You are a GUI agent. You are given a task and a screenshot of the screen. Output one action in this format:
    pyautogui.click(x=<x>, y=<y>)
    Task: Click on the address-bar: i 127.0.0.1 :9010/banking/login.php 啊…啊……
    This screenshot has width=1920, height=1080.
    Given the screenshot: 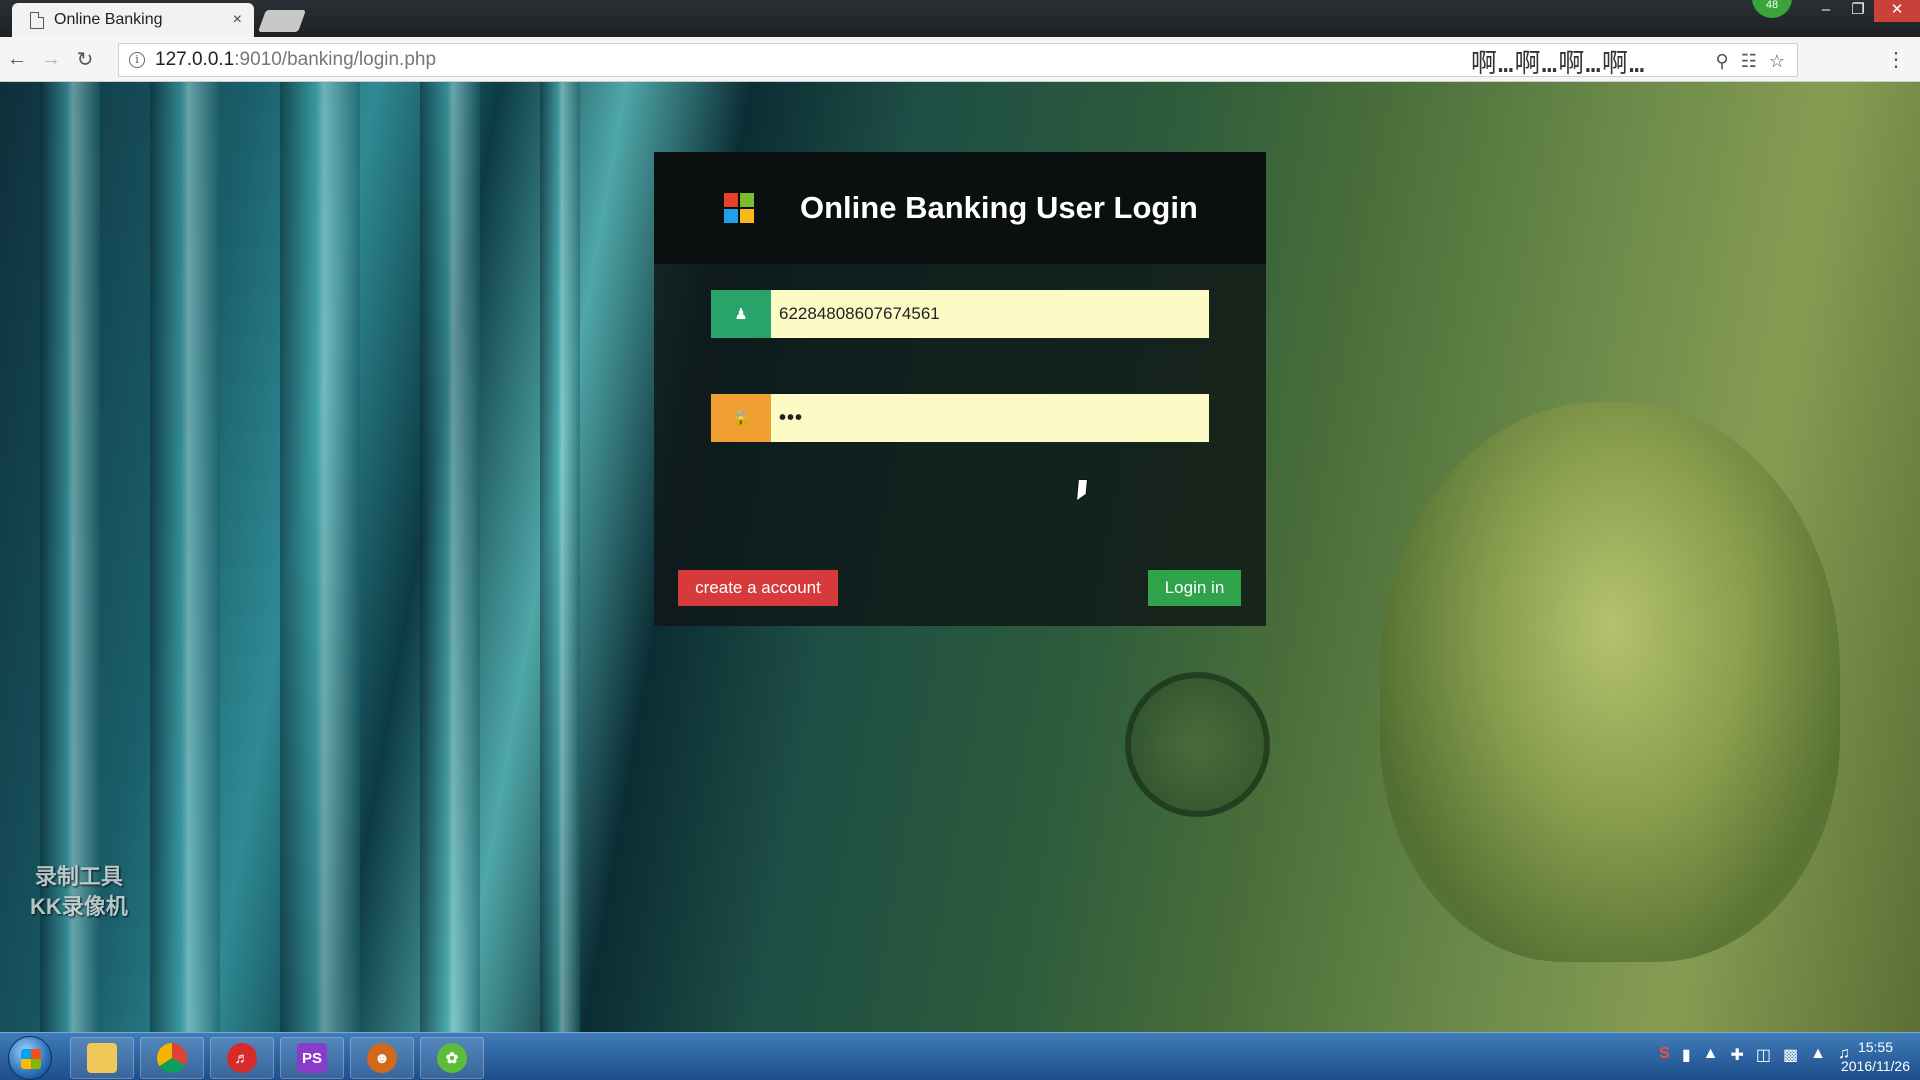 What is the action you would take?
    pyautogui.click(x=958, y=61)
    